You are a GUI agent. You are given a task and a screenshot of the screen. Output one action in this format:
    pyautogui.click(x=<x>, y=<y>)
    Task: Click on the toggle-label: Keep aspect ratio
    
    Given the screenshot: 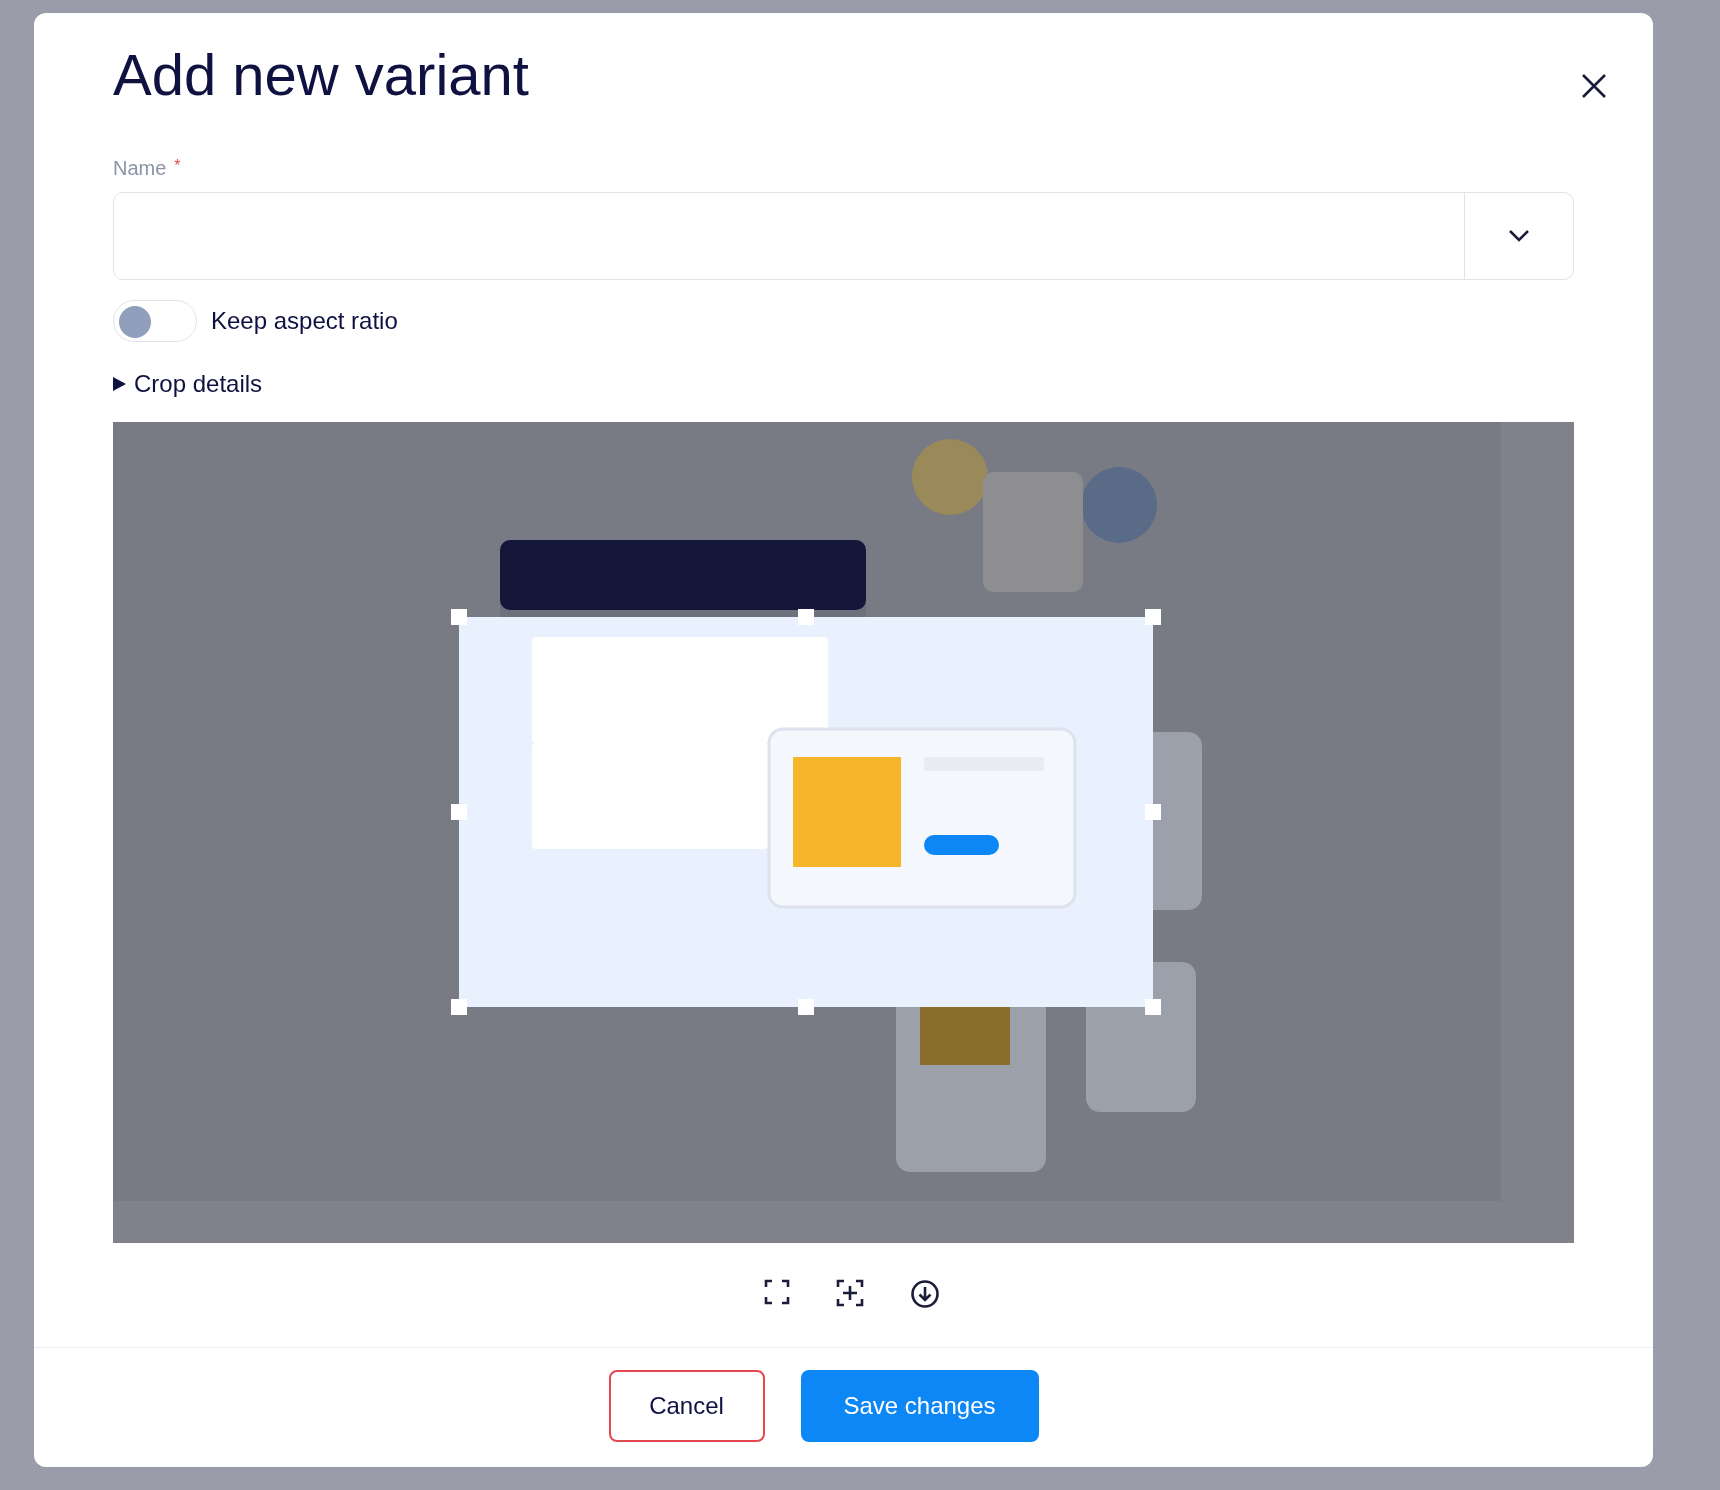 What is the action you would take?
    pyautogui.click(x=304, y=320)
    